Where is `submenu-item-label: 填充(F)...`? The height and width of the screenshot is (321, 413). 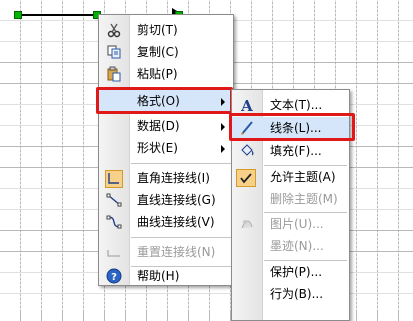
submenu-item-label: 填充(F)... is located at coordinates (296, 151).